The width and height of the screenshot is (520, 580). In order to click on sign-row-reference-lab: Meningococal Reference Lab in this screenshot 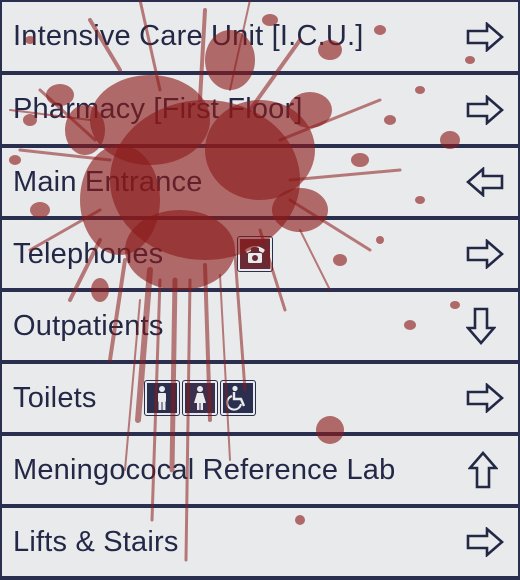, I will do `click(260, 470)`.